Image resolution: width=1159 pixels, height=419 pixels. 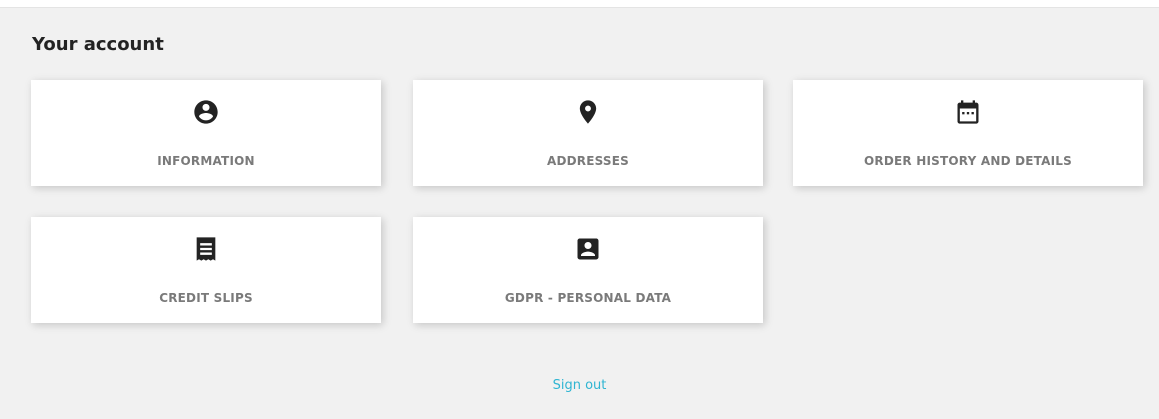 I want to click on sign-out-container: Sign out, so click(x=579, y=386).